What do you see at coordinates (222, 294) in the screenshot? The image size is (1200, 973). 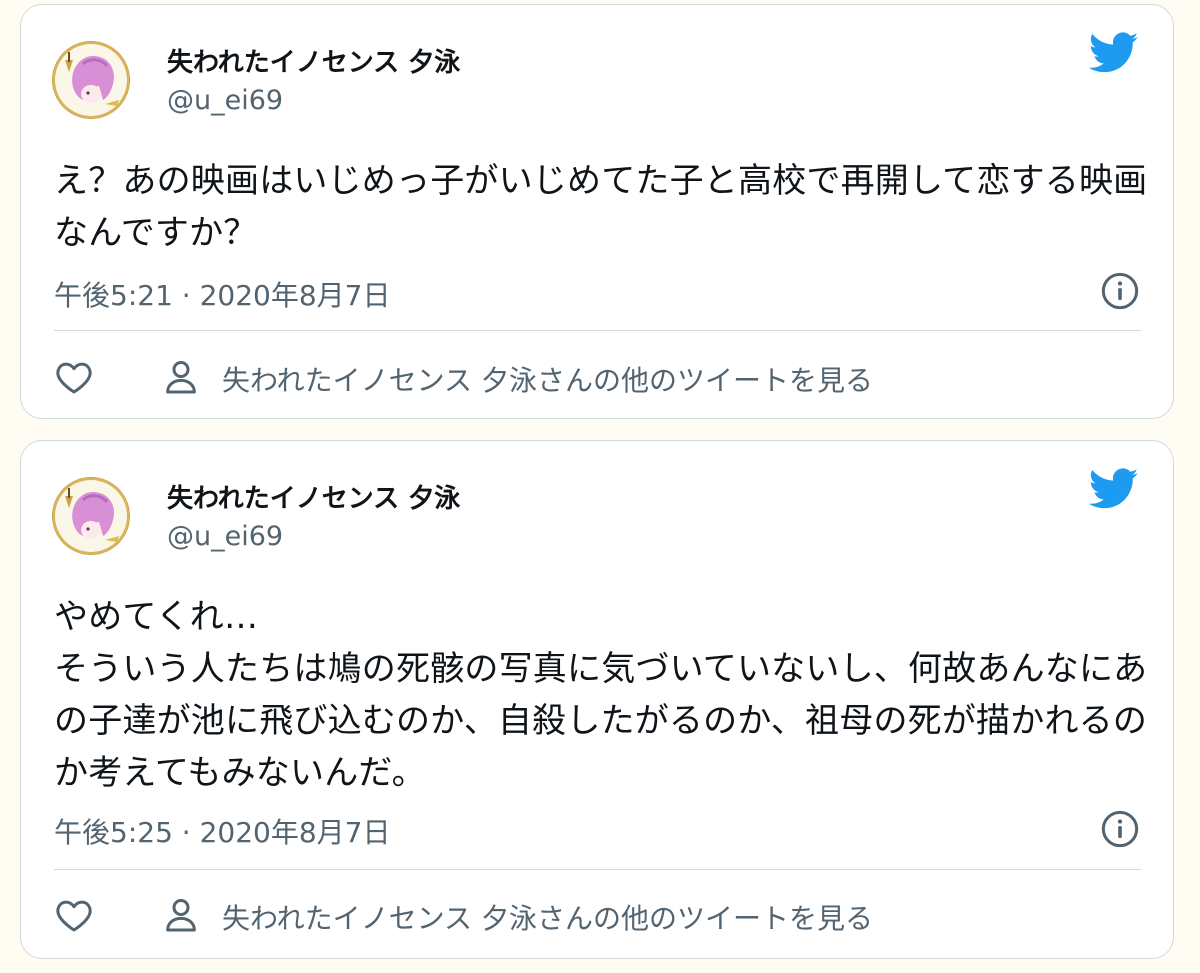 I see `tweet-timestamp: 午後5:21 · 2020年8月7日` at bounding box center [222, 294].